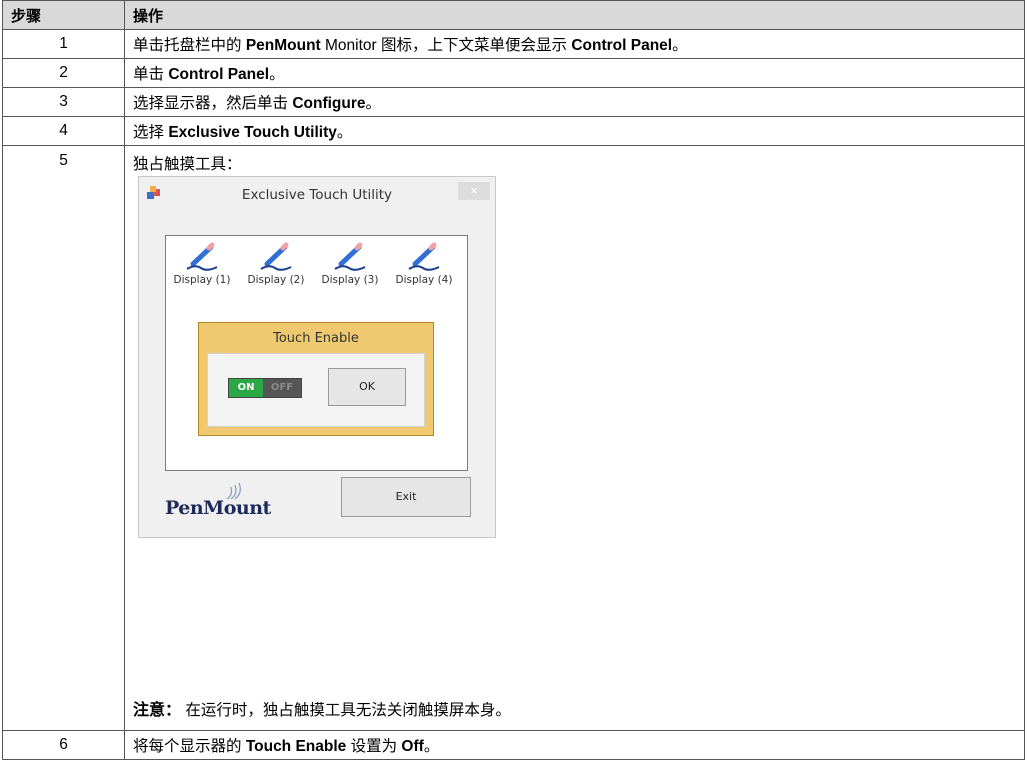 The width and height of the screenshot is (1028, 760). What do you see at coordinates (218, 508) in the screenshot?
I see `penmount-logo: PenMount` at bounding box center [218, 508].